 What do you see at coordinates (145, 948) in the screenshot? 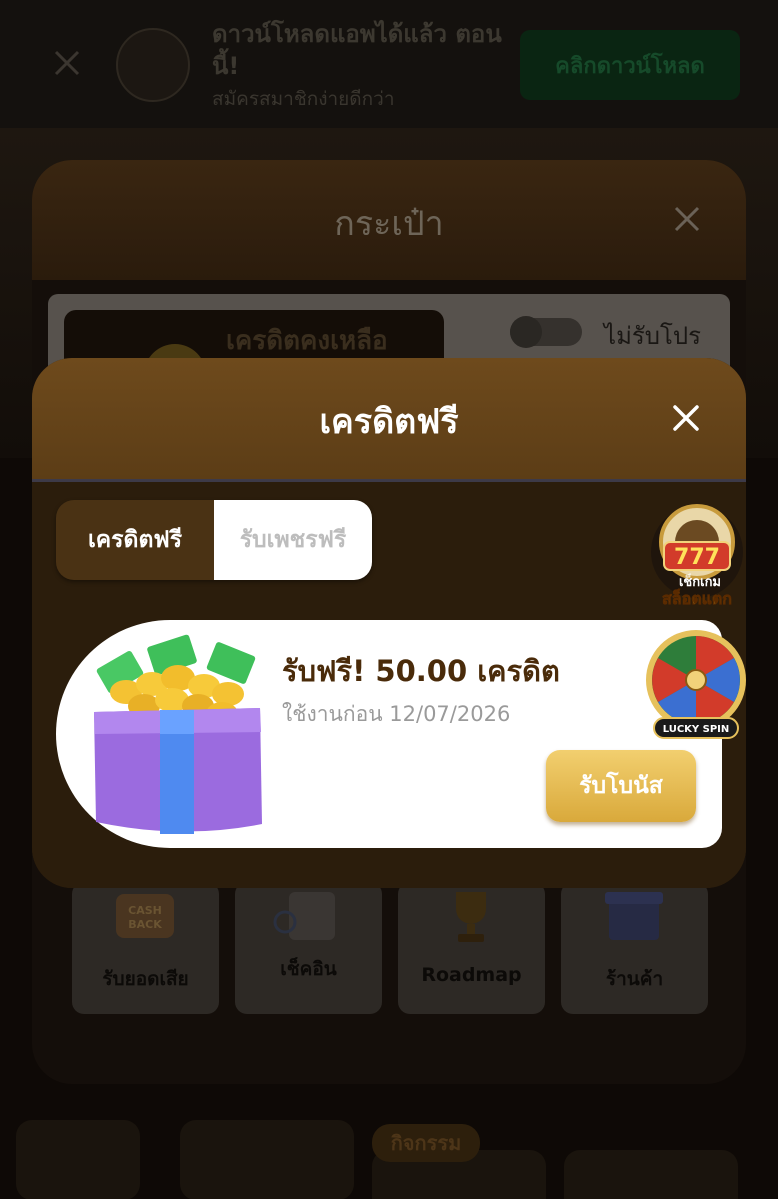
I see `menu-cashback: CASH BACK รับยอดเสีย` at bounding box center [145, 948].